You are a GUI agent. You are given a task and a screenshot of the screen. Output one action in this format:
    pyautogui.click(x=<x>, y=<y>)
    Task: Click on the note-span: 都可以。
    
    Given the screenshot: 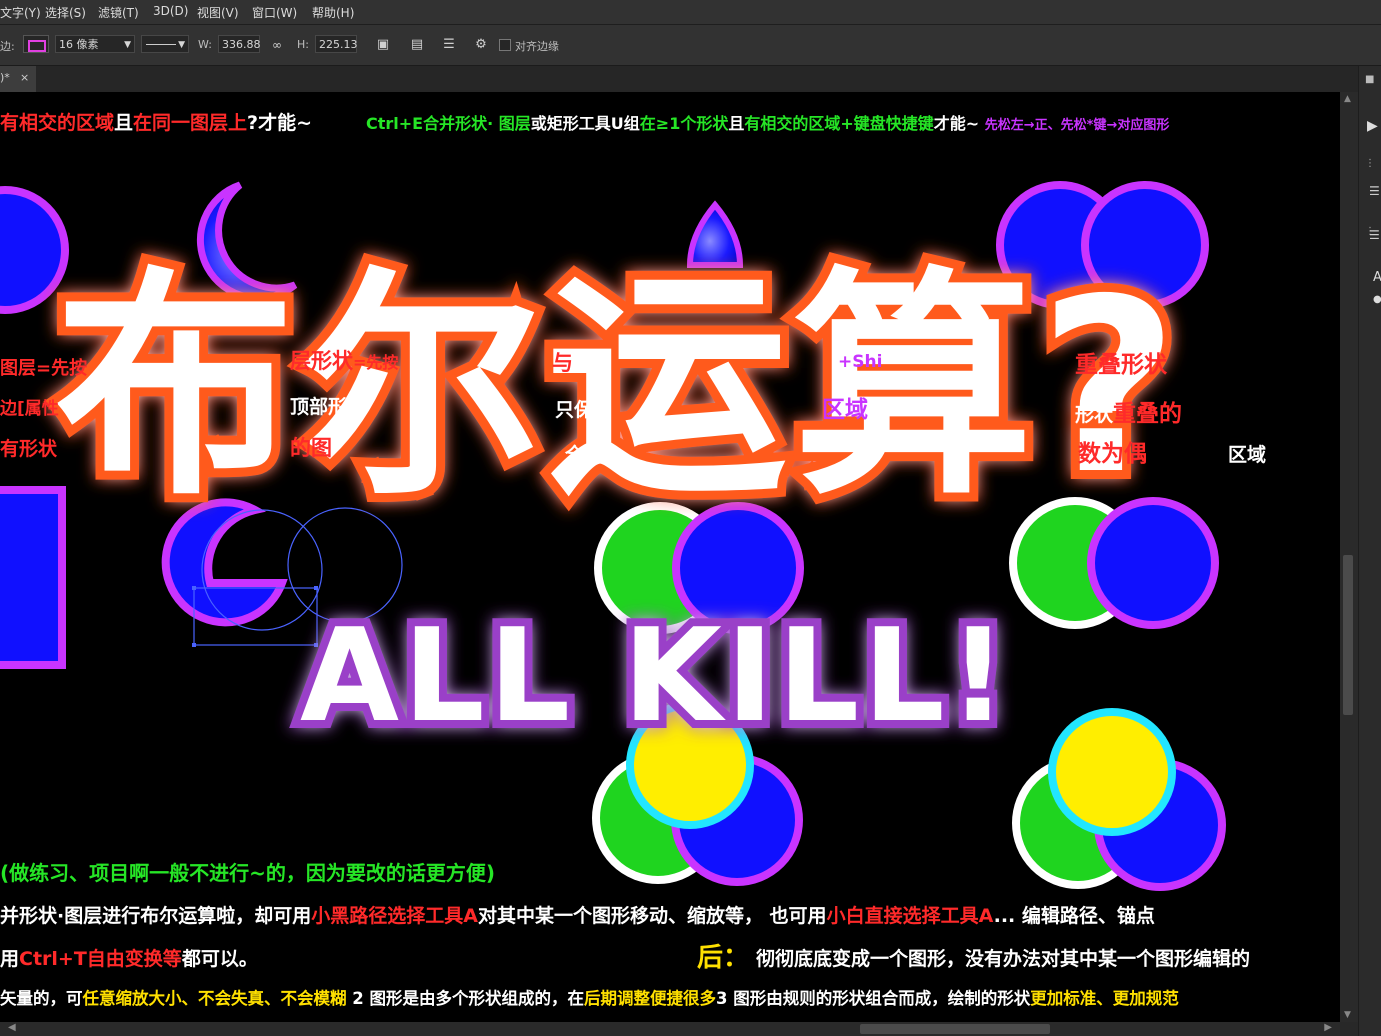 What is the action you would take?
    pyautogui.click(x=219, y=959)
    